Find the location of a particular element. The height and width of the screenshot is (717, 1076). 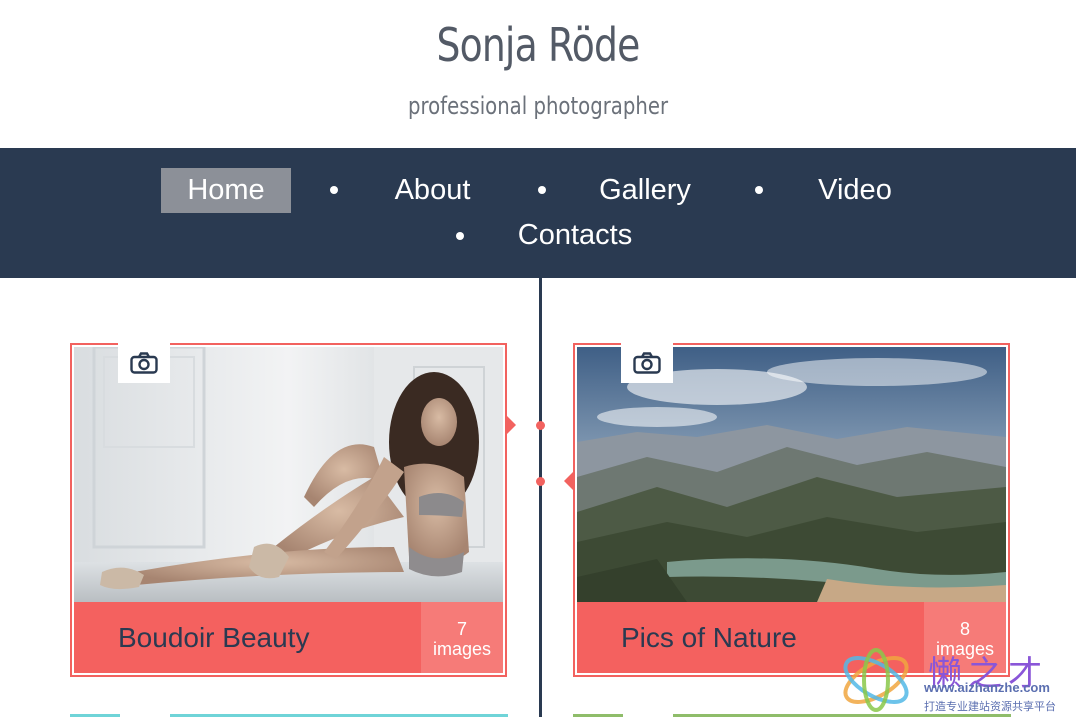

image-count-unit: images is located at coordinates (462, 649).